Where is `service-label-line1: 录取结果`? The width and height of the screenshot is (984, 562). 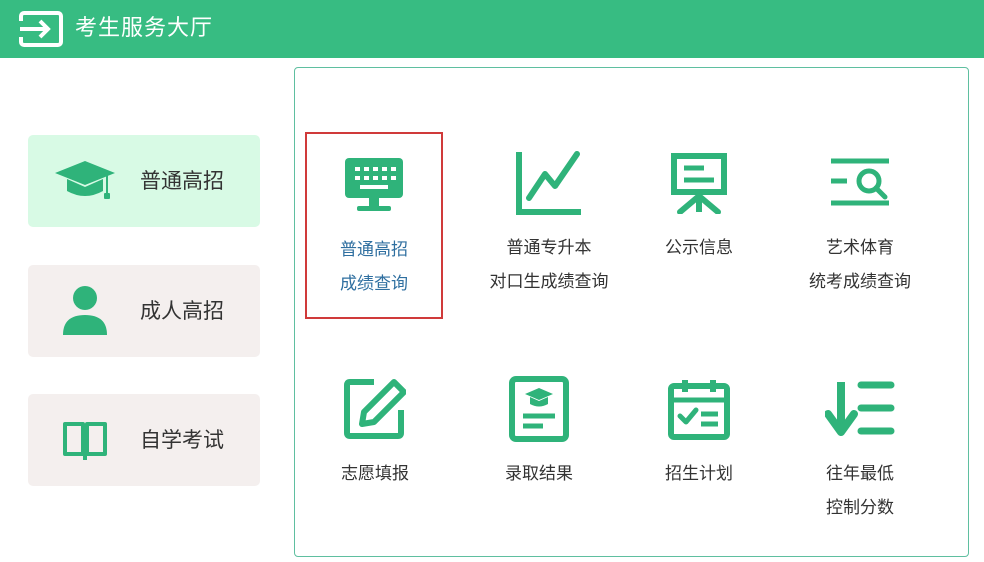
service-label-line1: 录取结果 is located at coordinates (539, 474).